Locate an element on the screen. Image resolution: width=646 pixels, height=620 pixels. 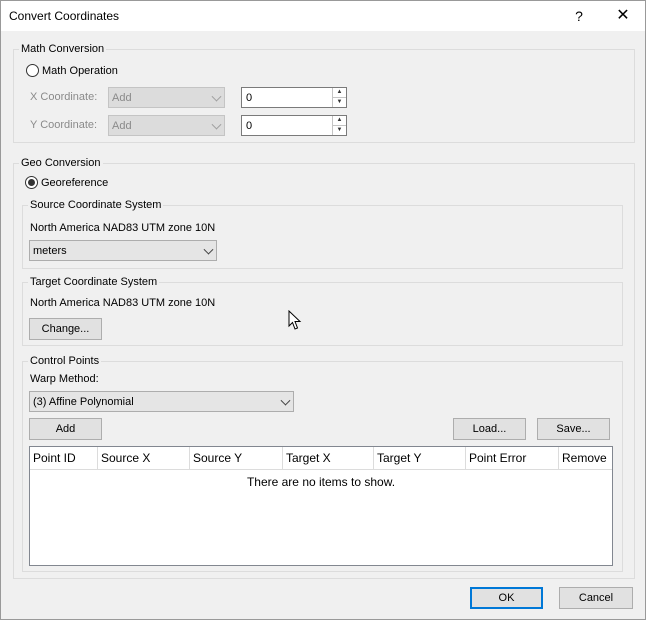
source-unit-value: meters is located at coordinates (50, 250).